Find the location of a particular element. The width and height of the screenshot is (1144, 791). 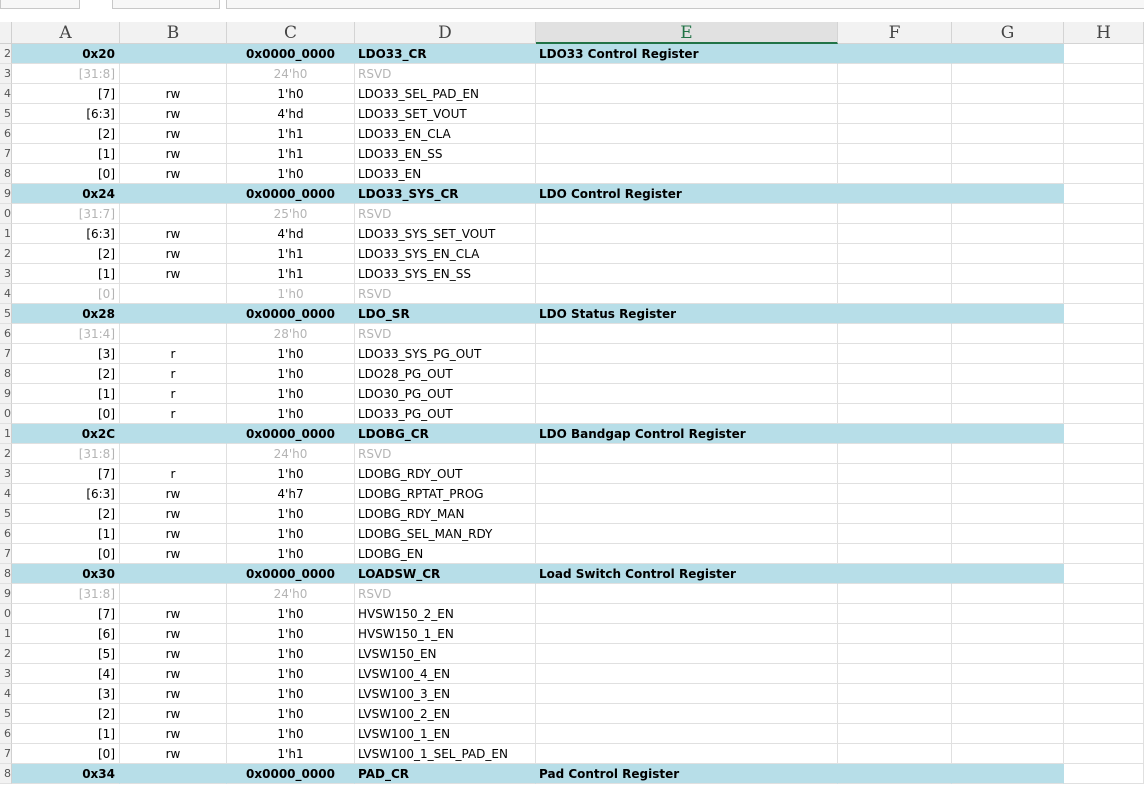

cell-d: LDO33_SEL_PAD_EN is located at coordinates (445, 94).